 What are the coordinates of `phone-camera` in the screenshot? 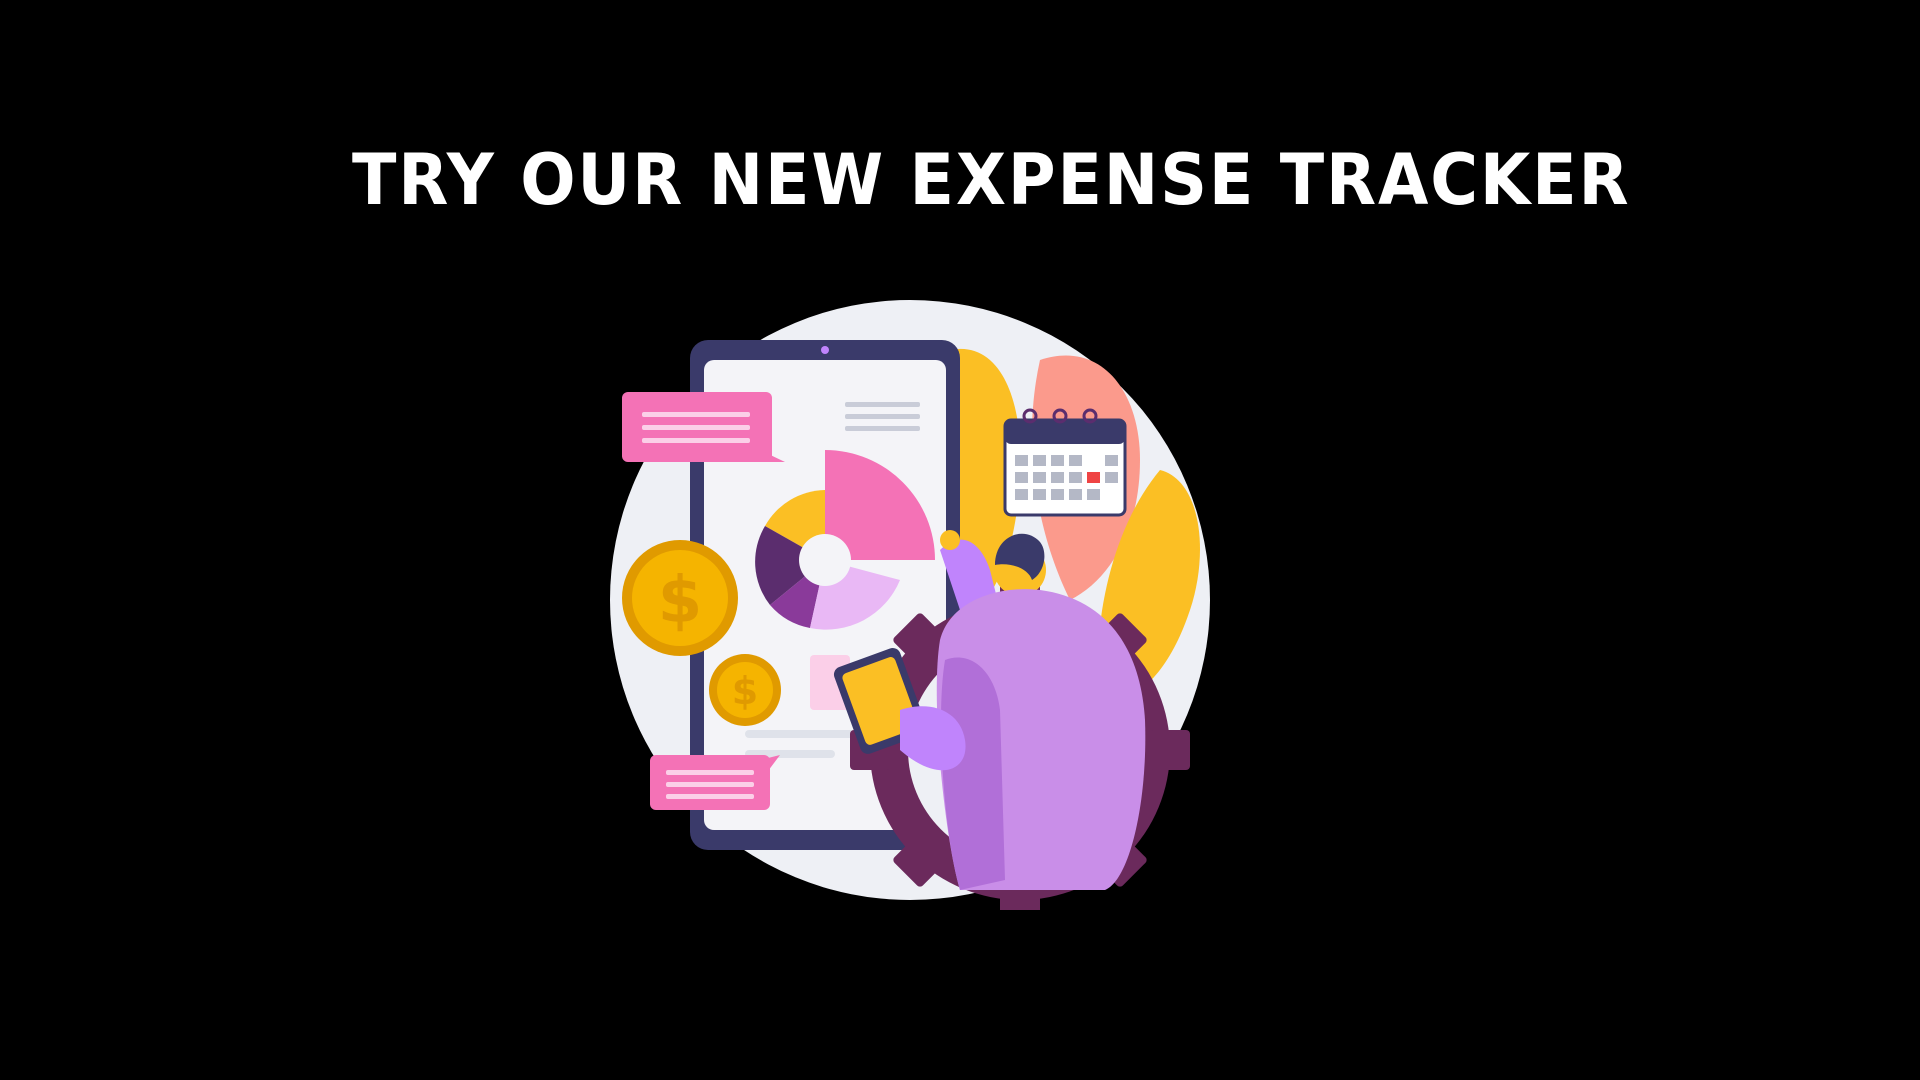 It's located at (825, 350).